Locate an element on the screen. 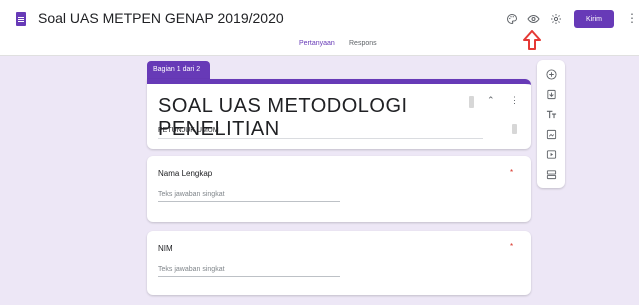 This screenshot has height=305, width=639. add-image-icon is located at coordinates (551, 134).